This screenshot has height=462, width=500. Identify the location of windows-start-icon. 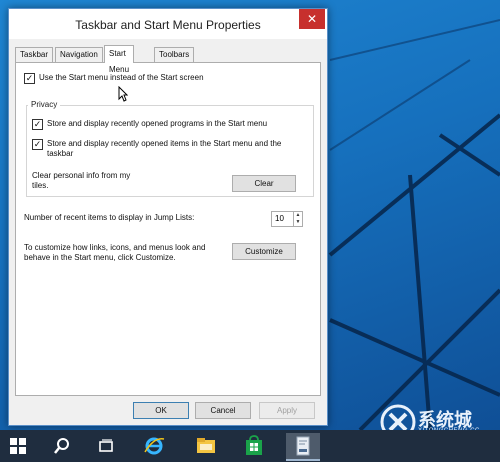
(18, 446).